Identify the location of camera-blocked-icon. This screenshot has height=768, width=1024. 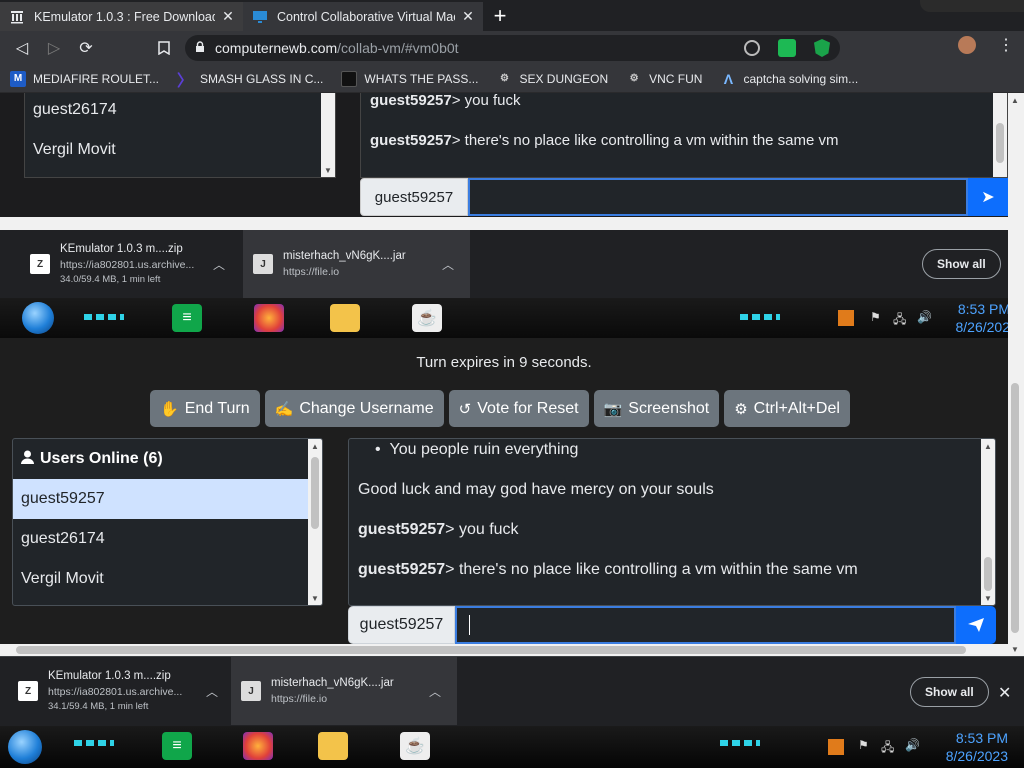
(752, 48).